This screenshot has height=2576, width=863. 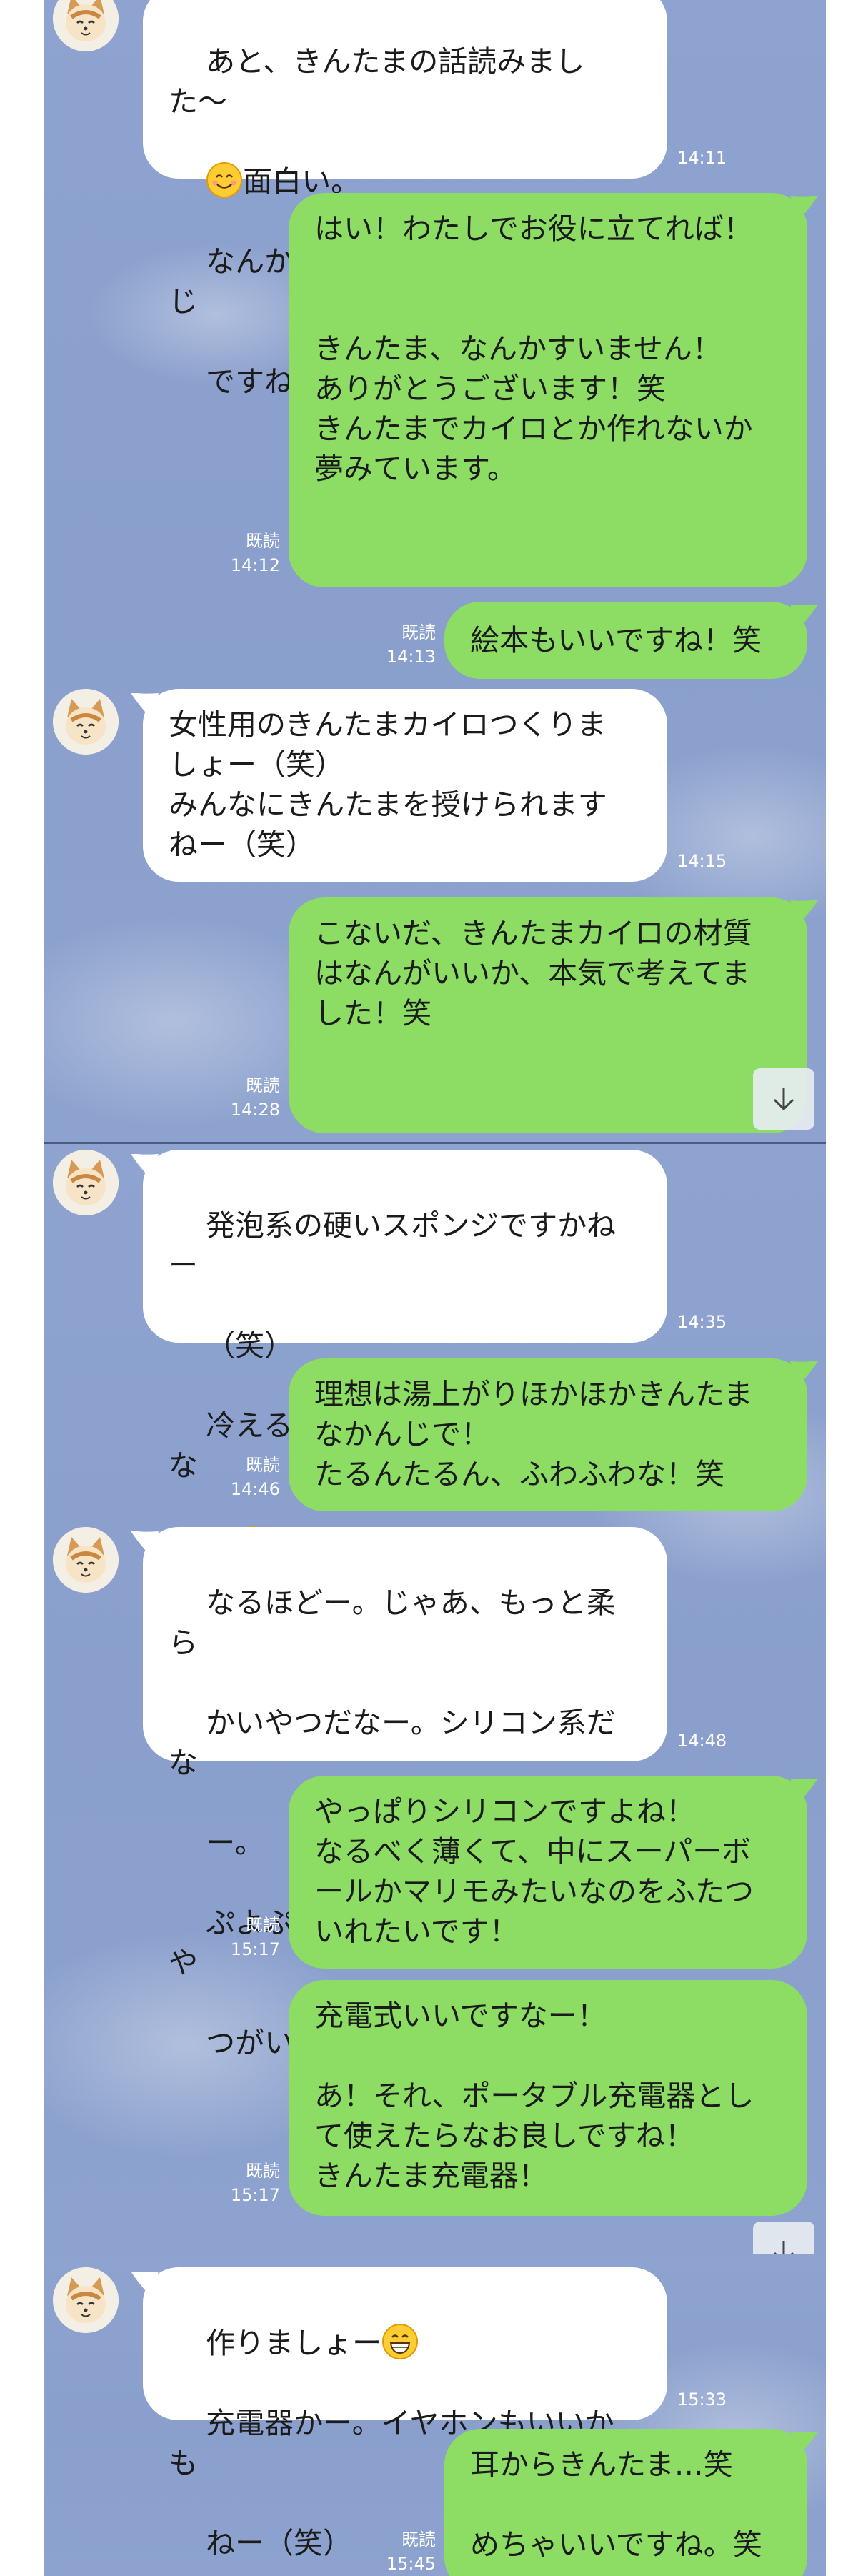 What do you see at coordinates (279, 2543) in the screenshot?
I see `message-text: ねー（笑）` at bounding box center [279, 2543].